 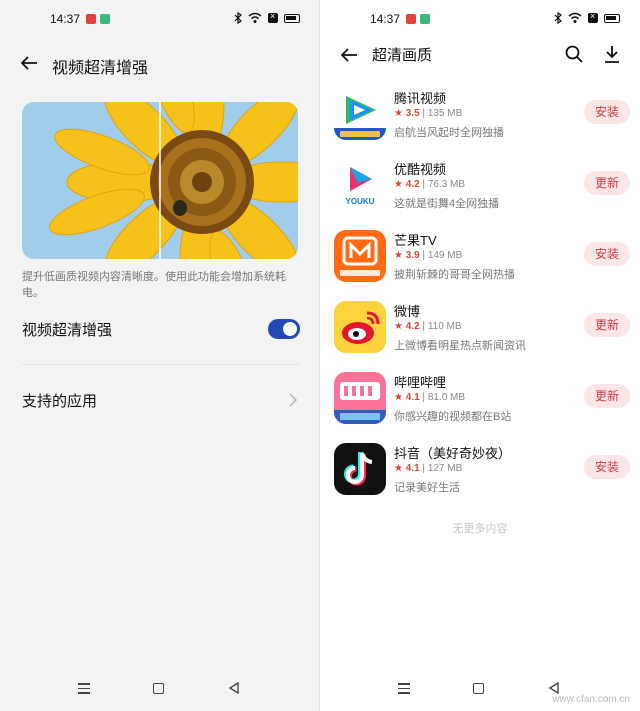 What do you see at coordinates (360, 469) in the screenshot?
I see `douyin-icon` at bounding box center [360, 469].